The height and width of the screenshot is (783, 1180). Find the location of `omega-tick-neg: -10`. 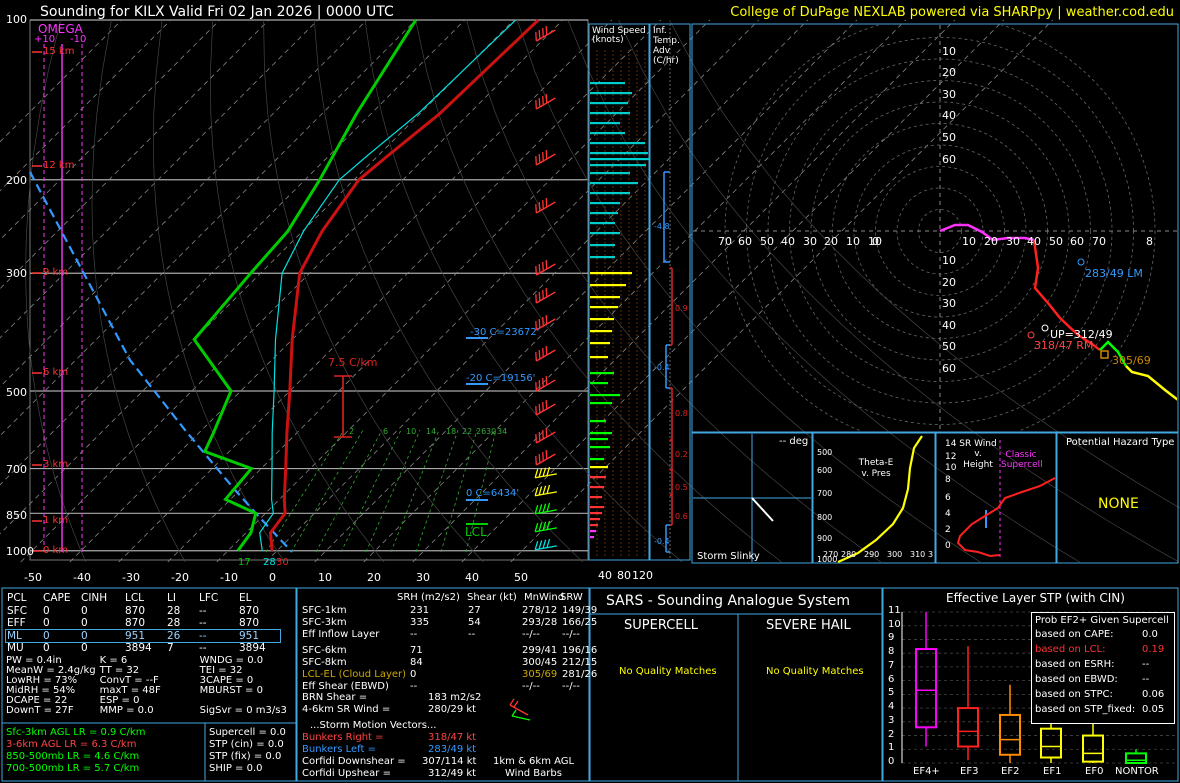

omega-tick-neg: -10 is located at coordinates (78, 39).